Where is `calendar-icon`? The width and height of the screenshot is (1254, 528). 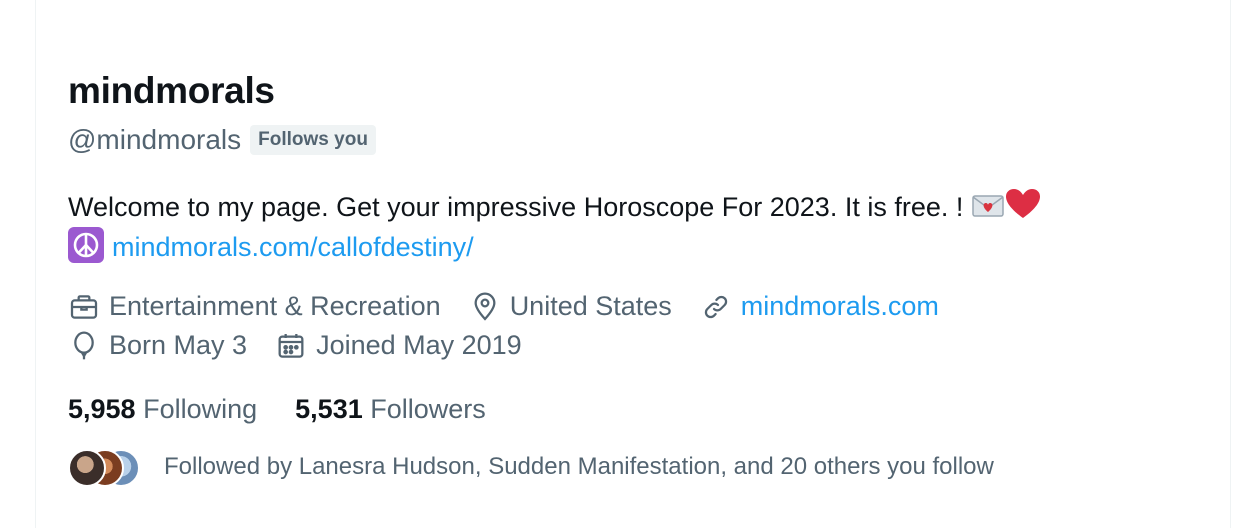 calendar-icon is located at coordinates (291, 345).